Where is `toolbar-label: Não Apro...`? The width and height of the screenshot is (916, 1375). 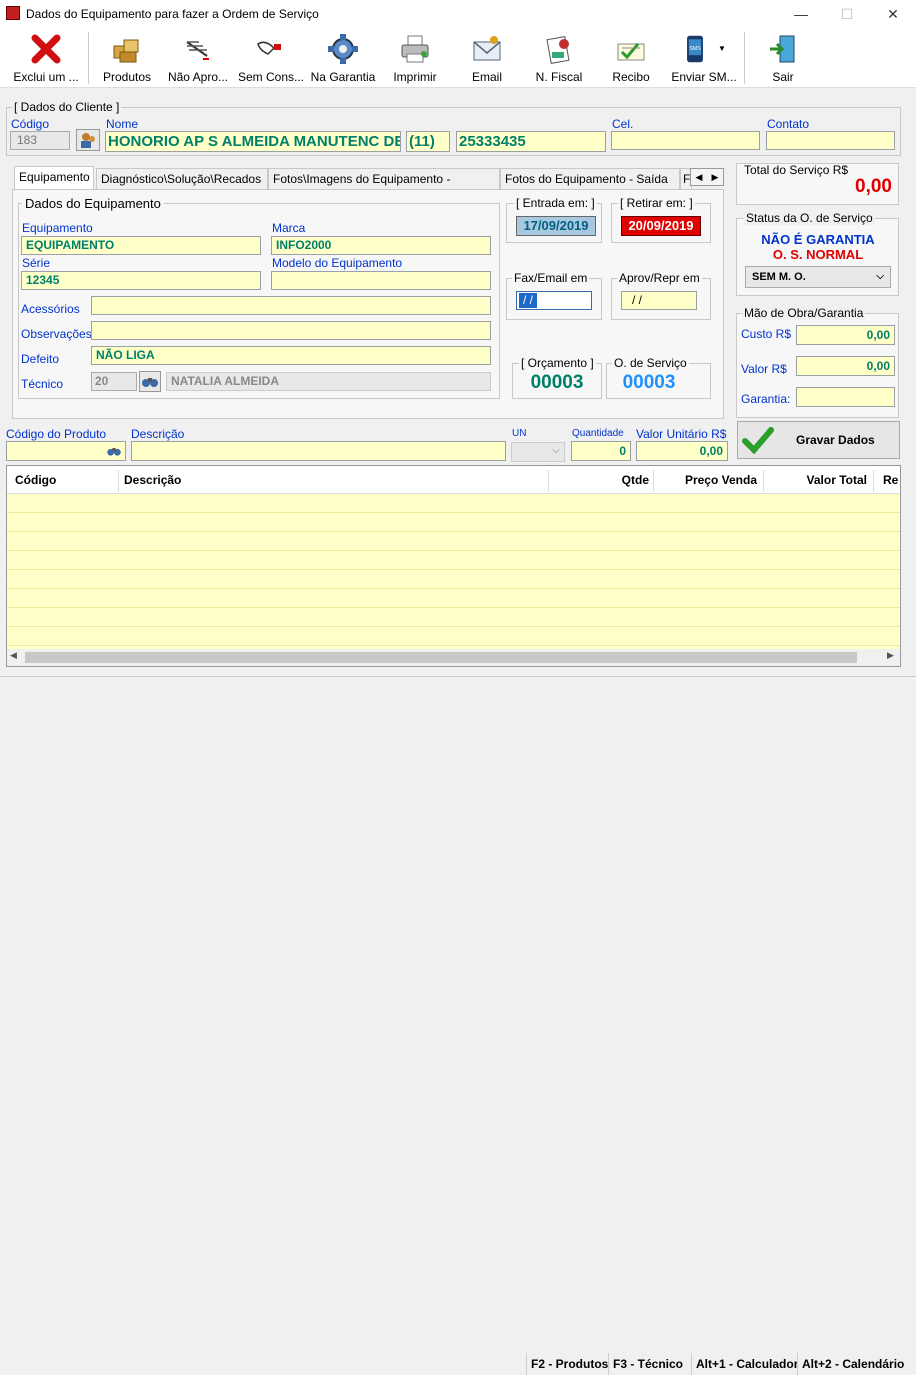 toolbar-label: Não Apro... is located at coordinates (198, 77).